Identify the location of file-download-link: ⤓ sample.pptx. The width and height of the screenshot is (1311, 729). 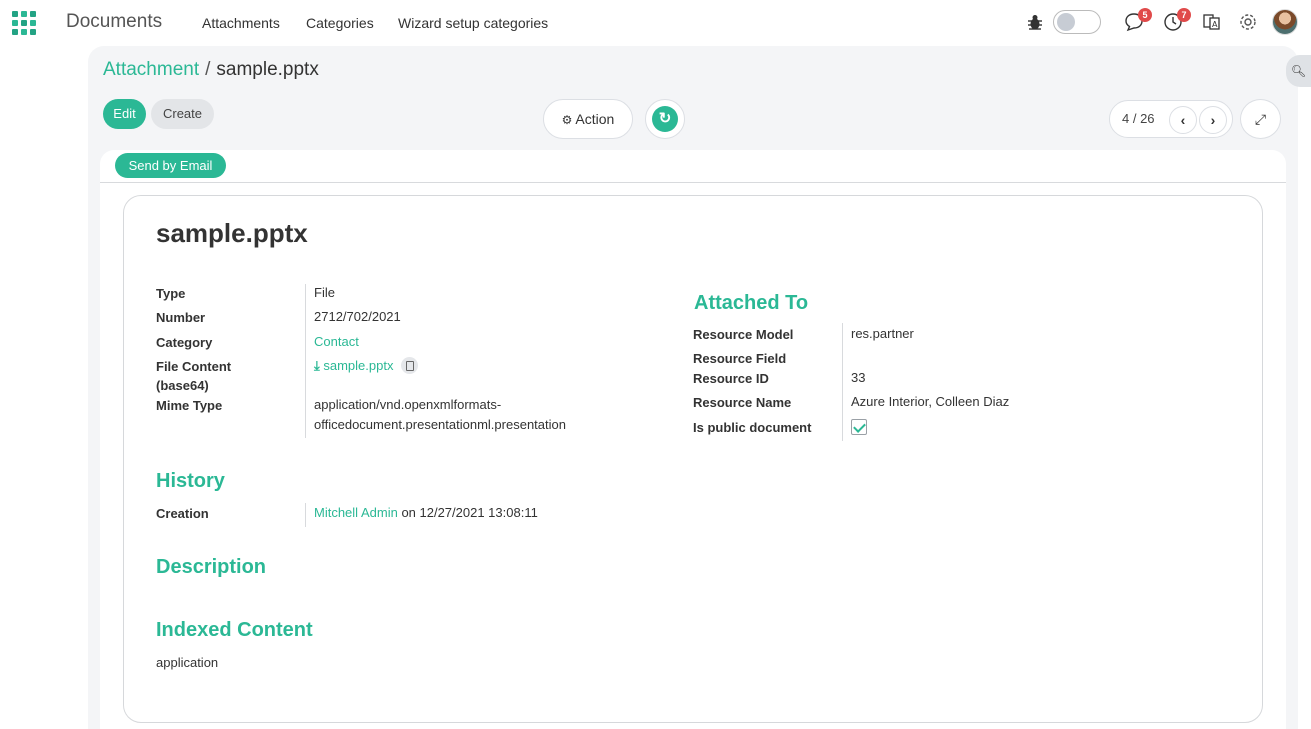
(366, 366).